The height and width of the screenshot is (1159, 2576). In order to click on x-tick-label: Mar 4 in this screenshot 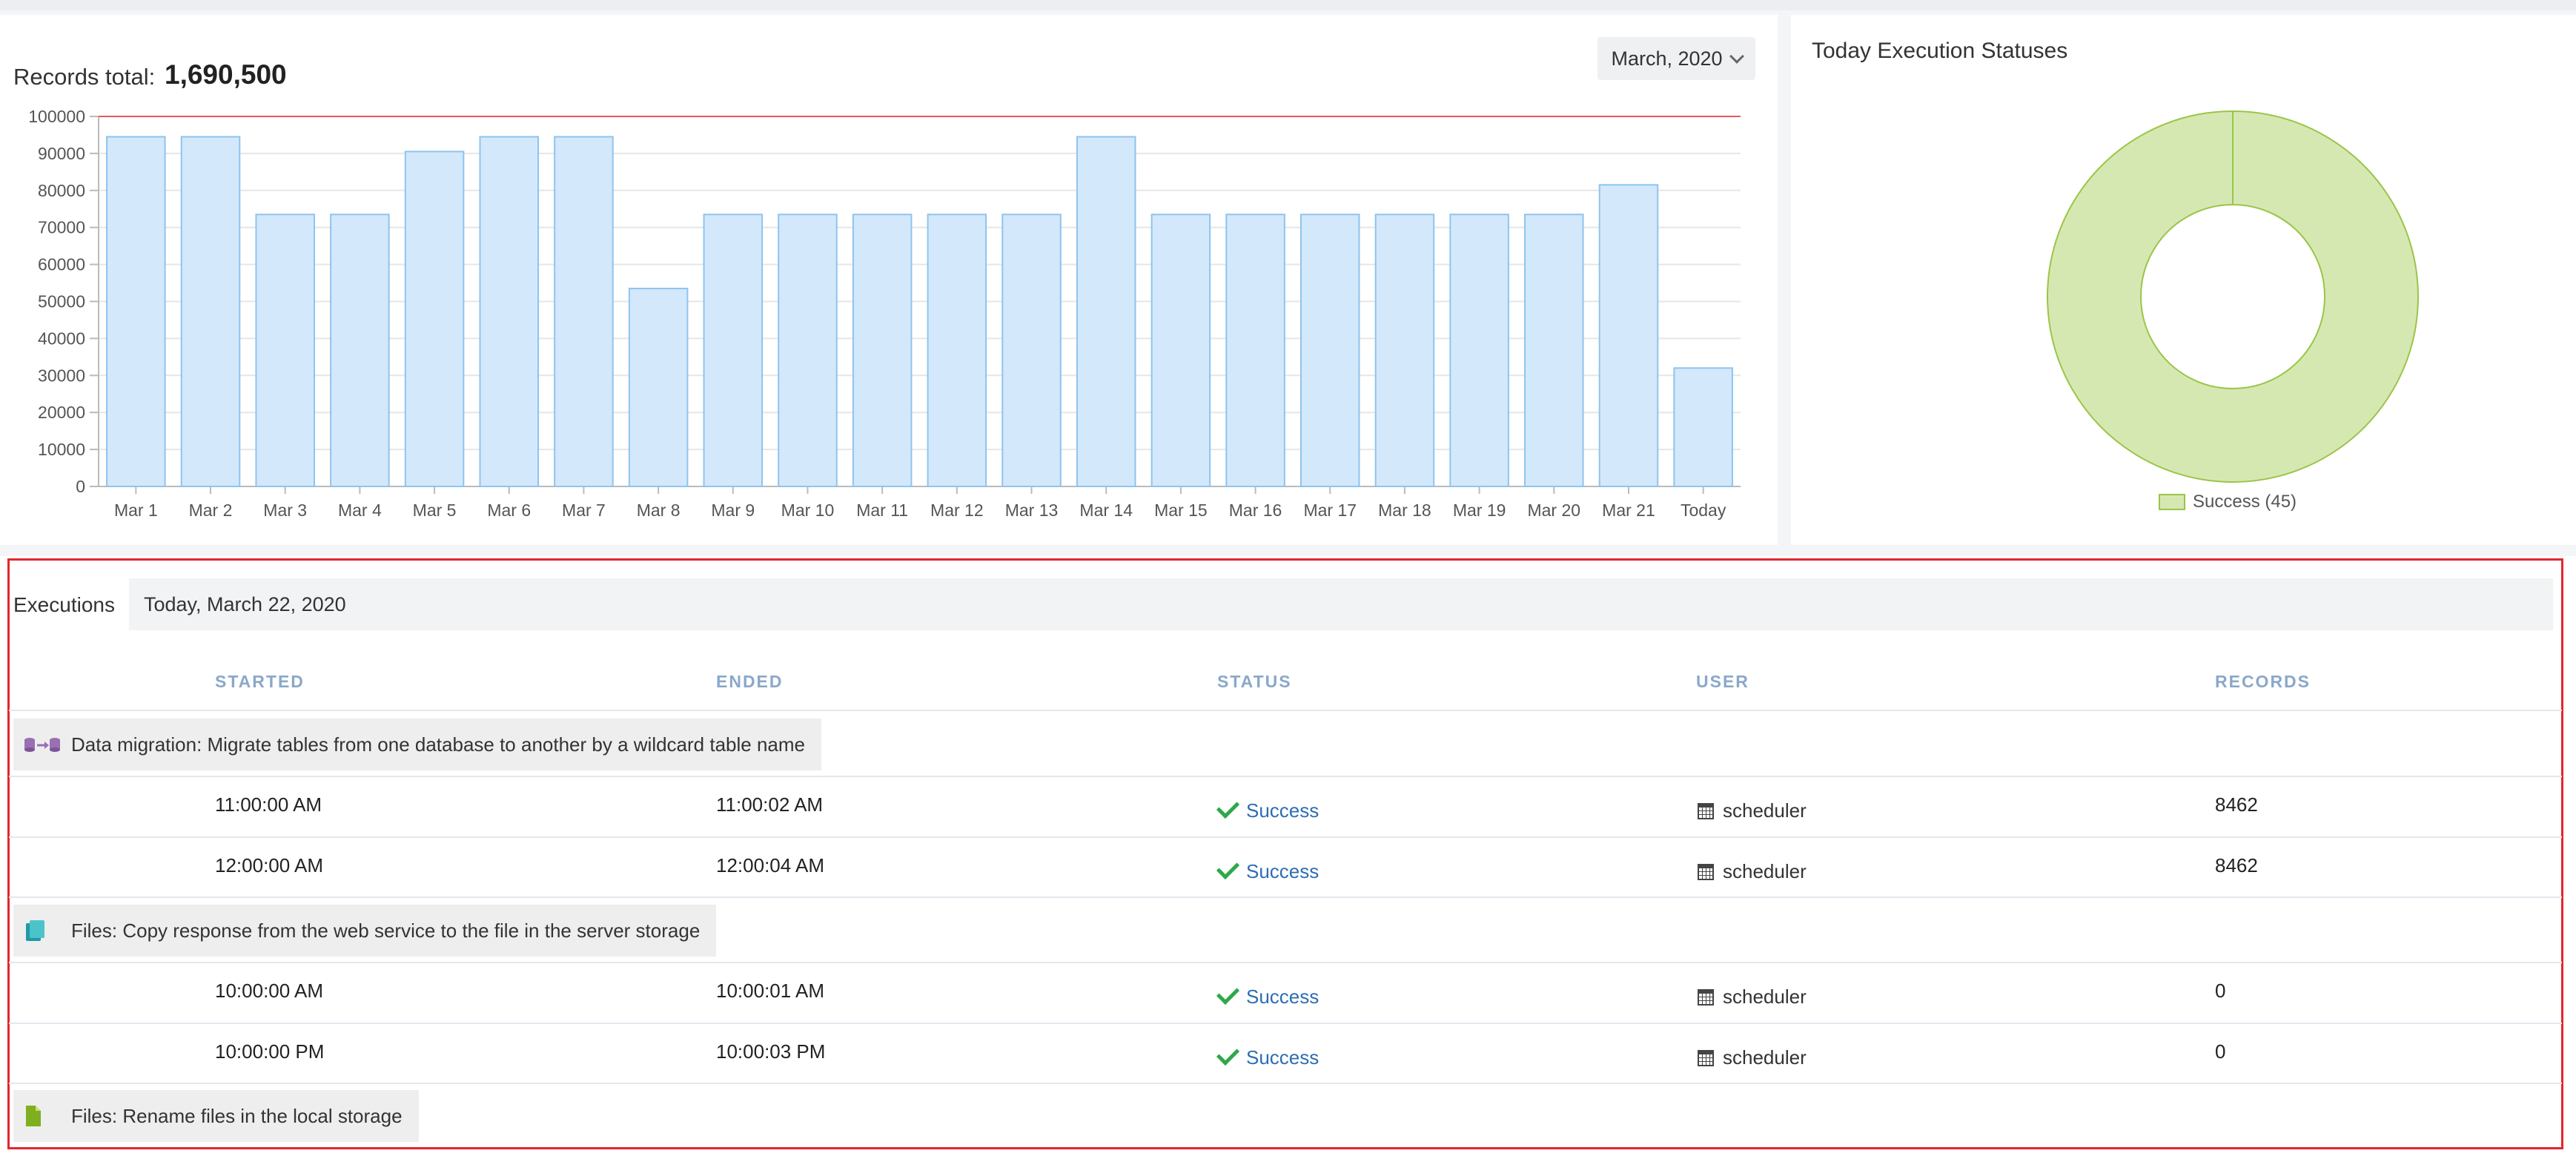, I will do `click(360, 510)`.